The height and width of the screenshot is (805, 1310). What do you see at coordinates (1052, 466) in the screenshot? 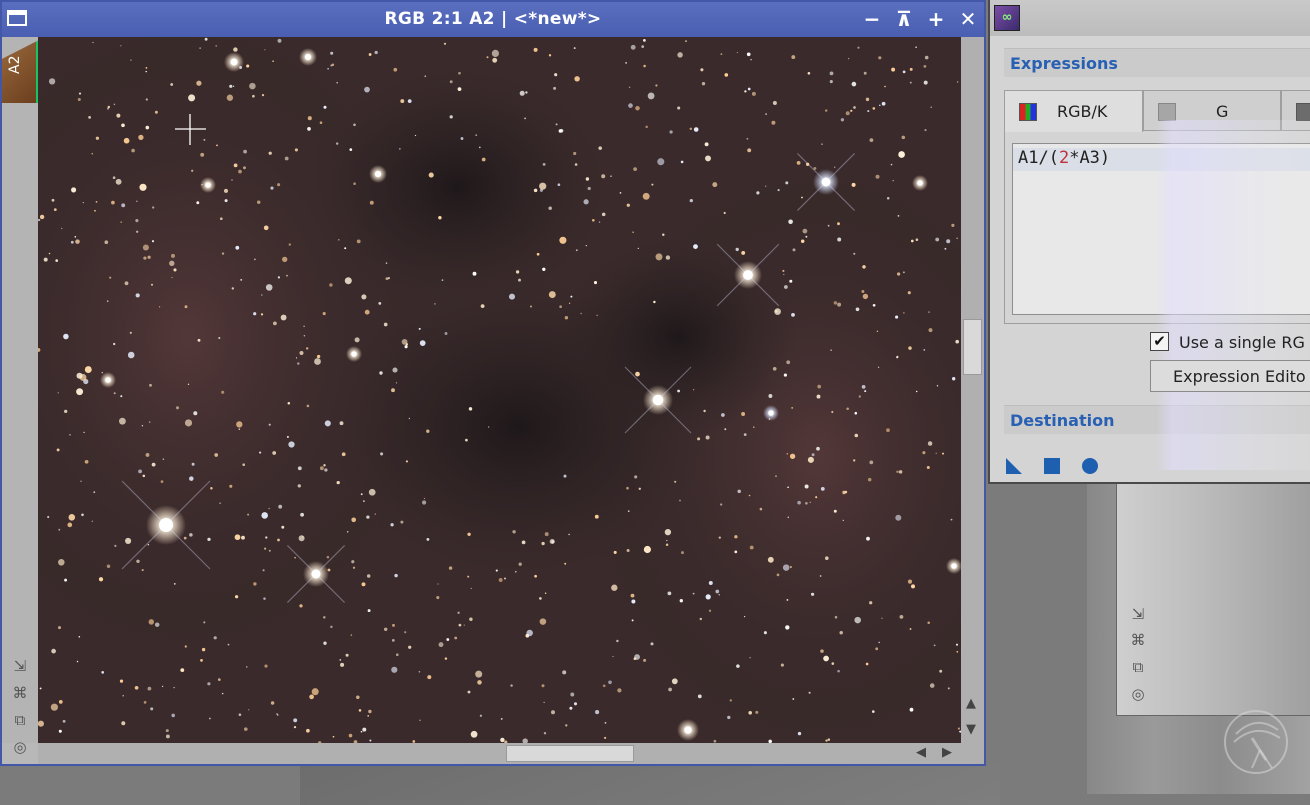
I see `apply-square-icon` at bounding box center [1052, 466].